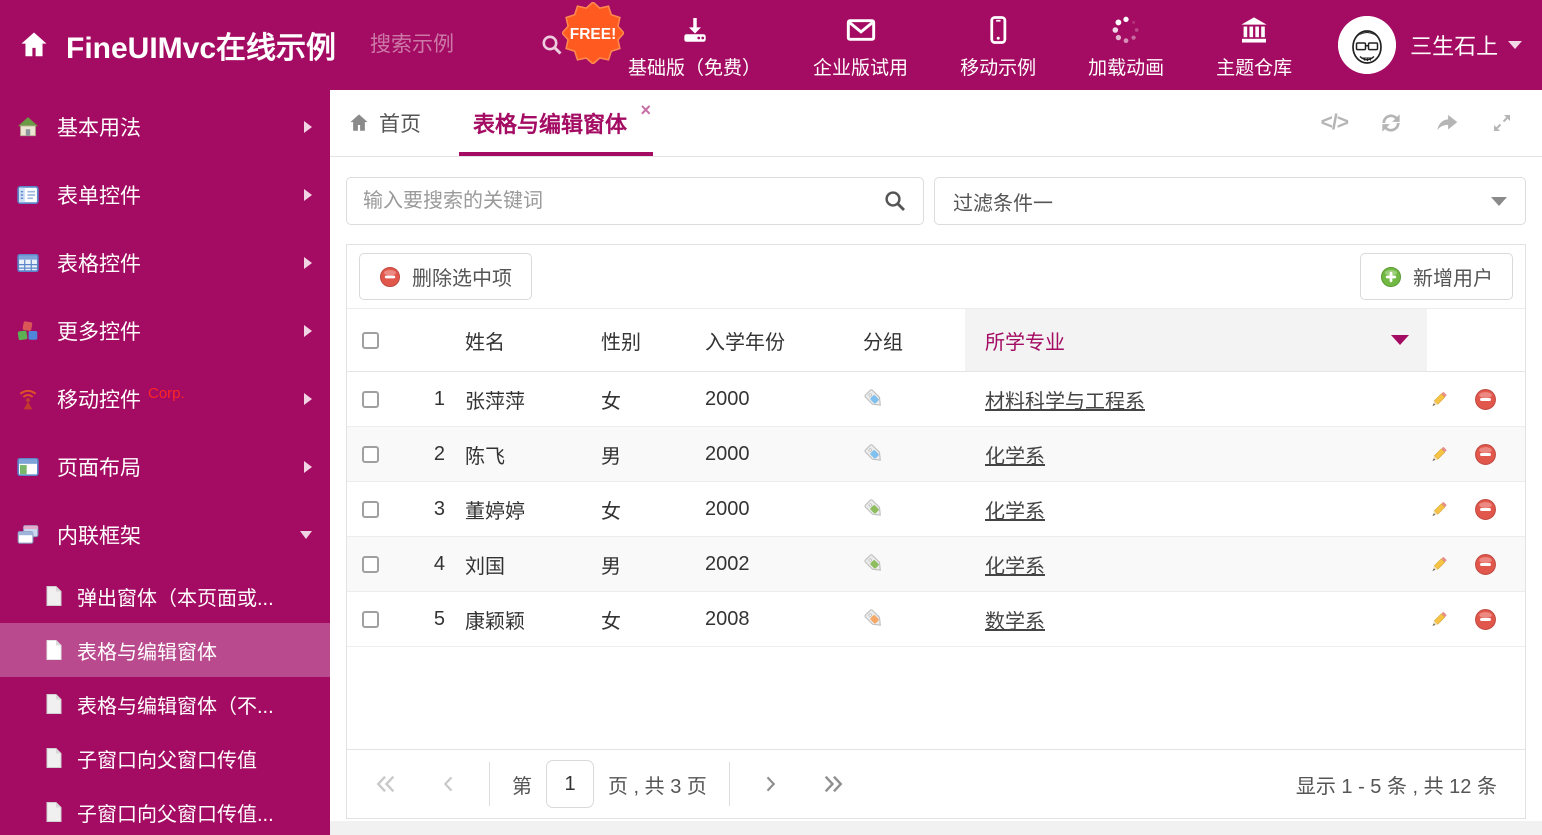 This screenshot has height=835, width=1542. Describe the element at coordinates (28, 534) in the screenshot. I see `windows-icon` at that location.